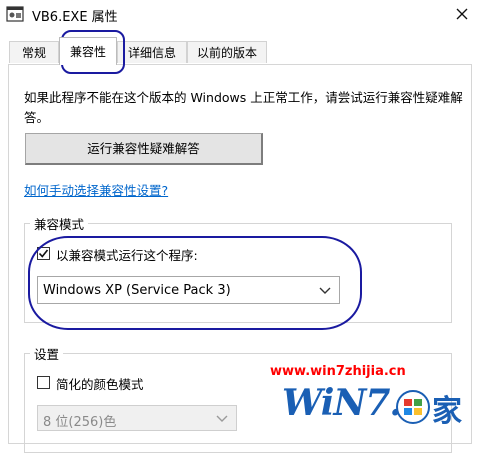 Image resolution: width=480 pixels, height=453 pixels. Describe the element at coordinates (137, 418) in the screenshot. I see `color-mode-select: 8 位(256)色` at that location.